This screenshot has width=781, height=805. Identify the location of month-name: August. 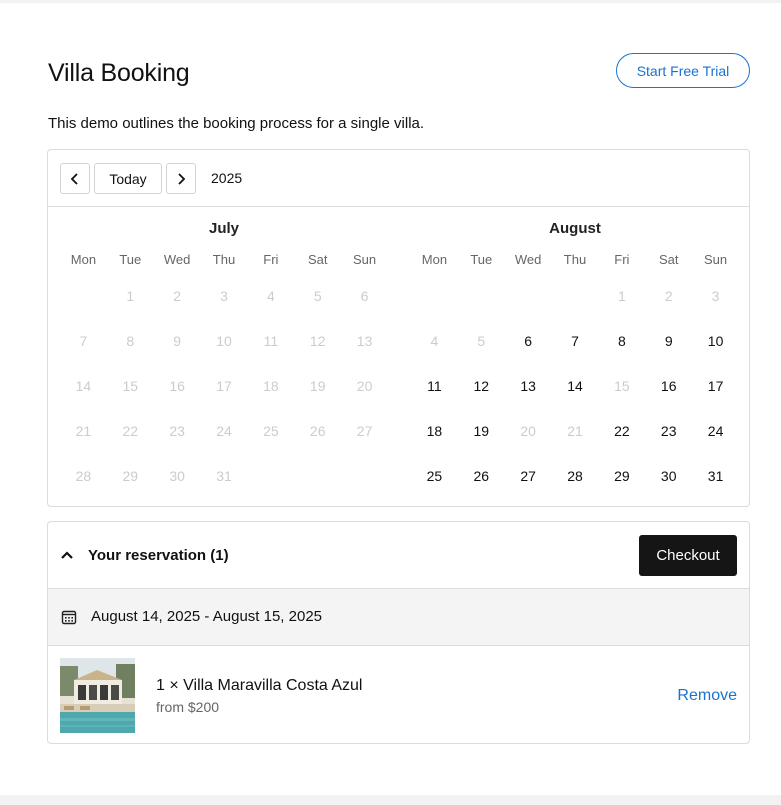
(575, 228).